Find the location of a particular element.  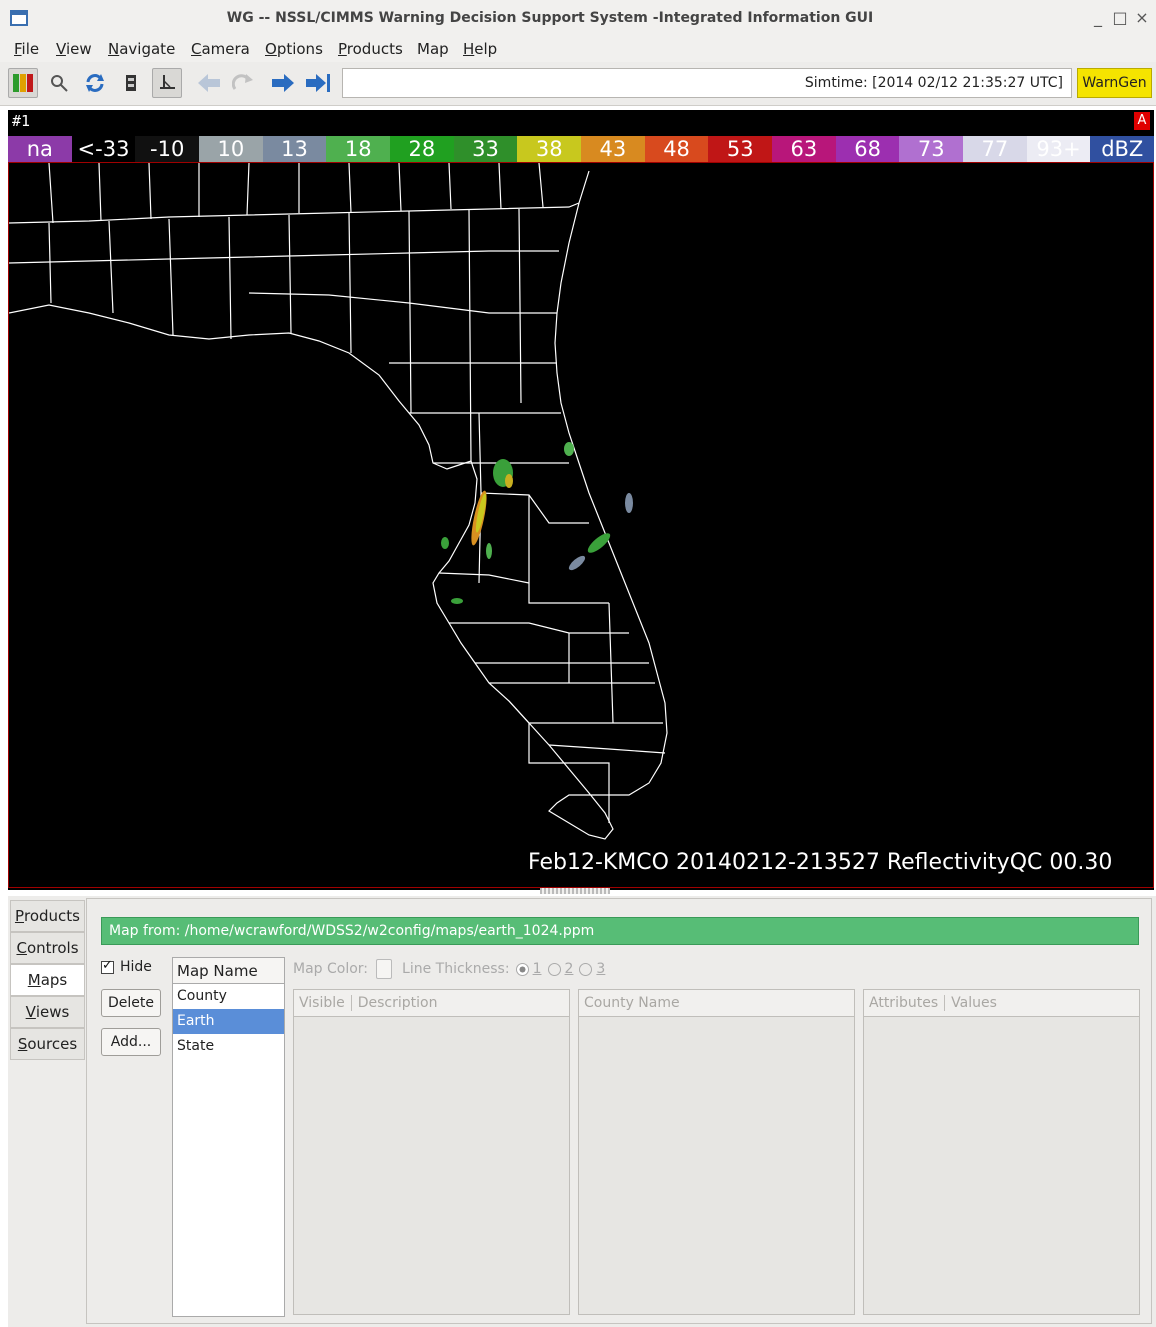

pane-flag: A is located at coordinates (1142, 121).